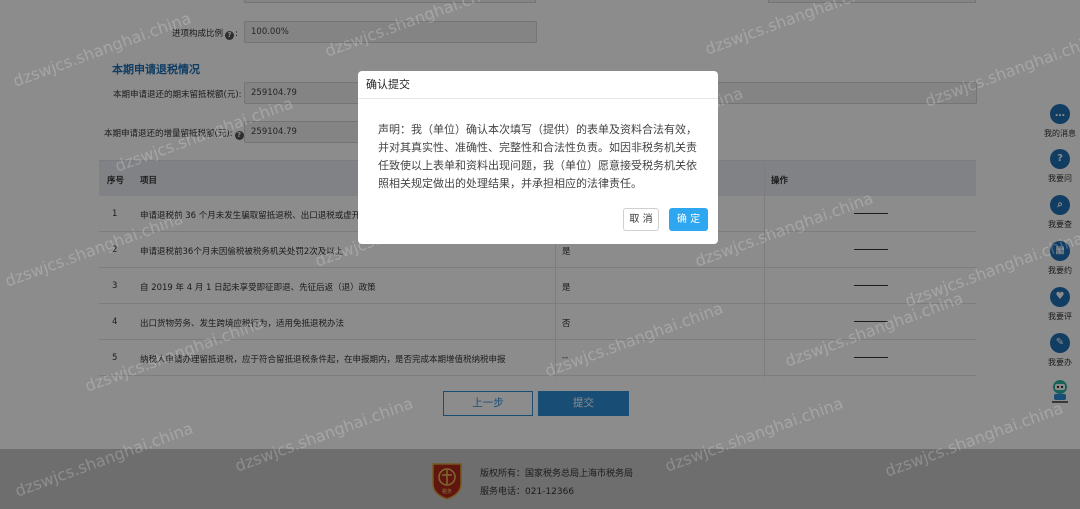 The height and width of the screenshot is (509, 1080). What do you see at coordinates (688, 219) in the screenshot?
I see `confirm-button: 确 定` at bounding box center [688, 219].